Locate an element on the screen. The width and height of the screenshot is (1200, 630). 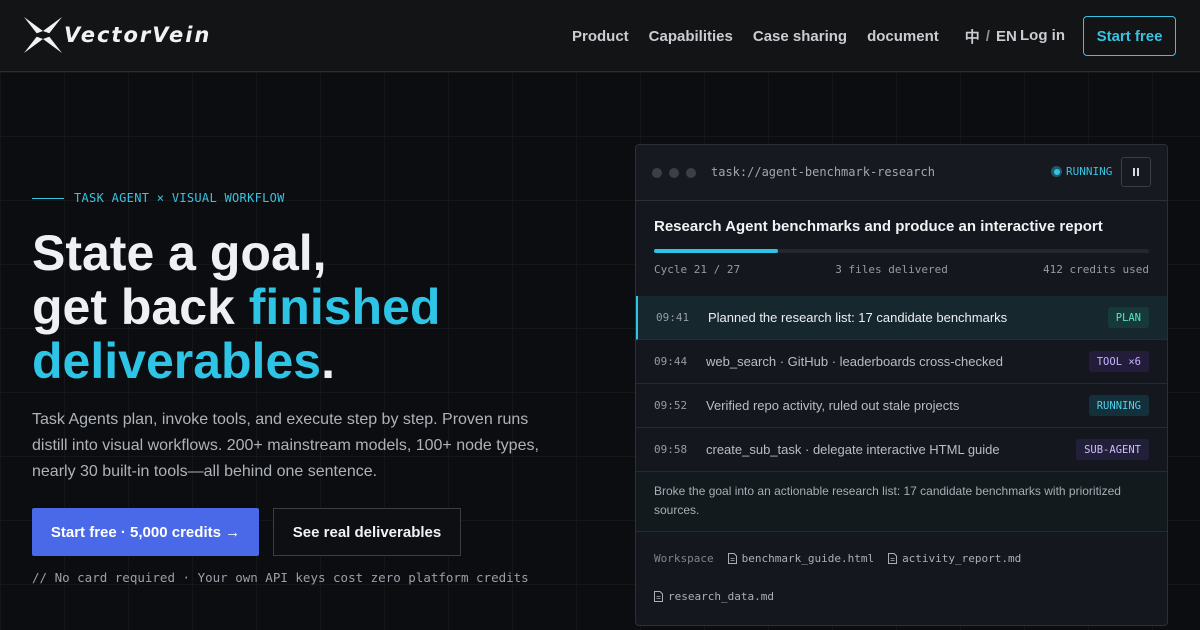
task-progress-bar is located at coordinates (901, 251).